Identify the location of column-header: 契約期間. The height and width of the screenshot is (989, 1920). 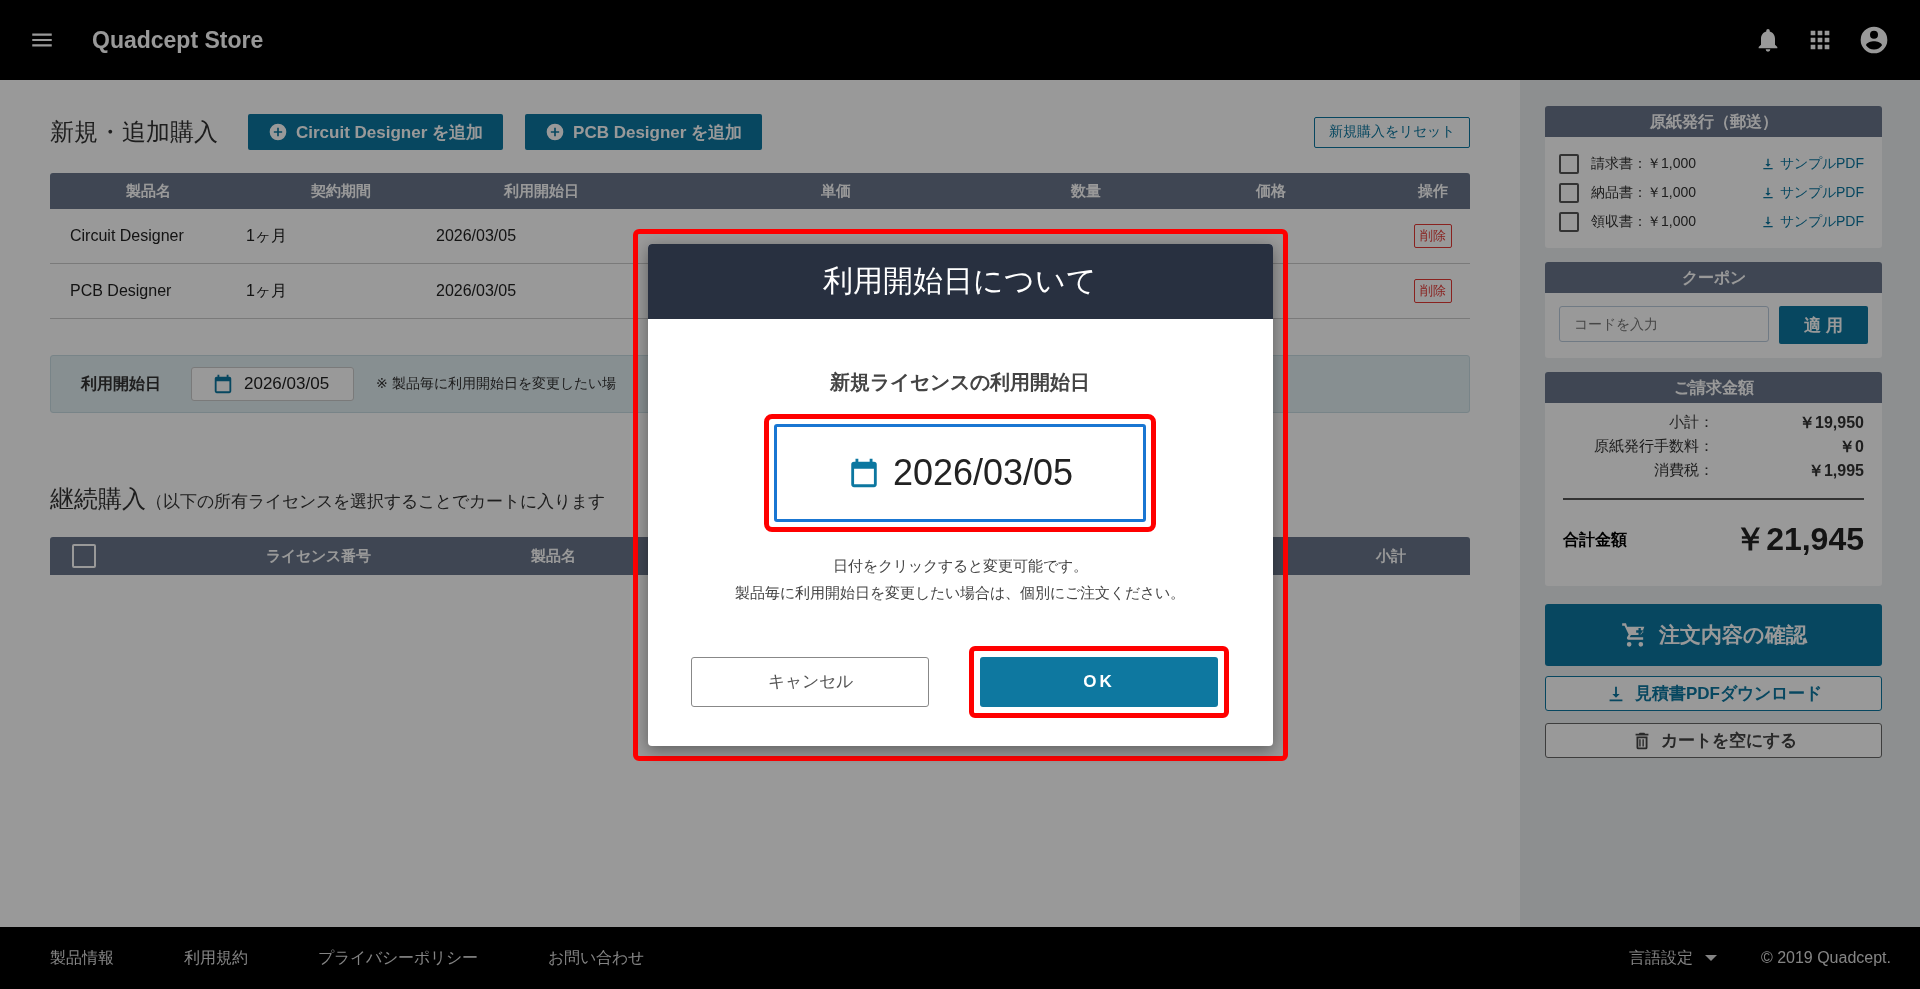
(341, 191).